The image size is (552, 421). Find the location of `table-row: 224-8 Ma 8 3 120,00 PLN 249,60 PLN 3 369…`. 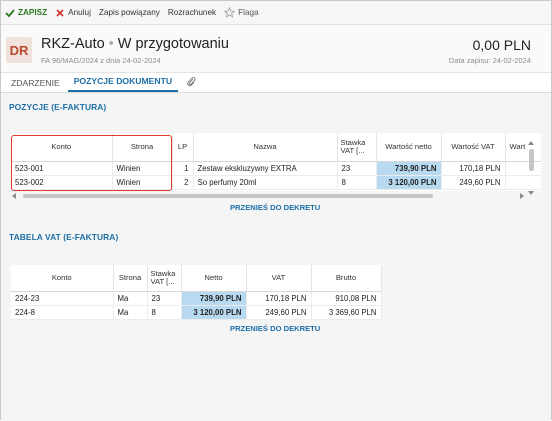

table-row: 224-8 Ma 8 3 120,00 PLN 249,60 PLN 3 369… is located at coordinates (196, 312).